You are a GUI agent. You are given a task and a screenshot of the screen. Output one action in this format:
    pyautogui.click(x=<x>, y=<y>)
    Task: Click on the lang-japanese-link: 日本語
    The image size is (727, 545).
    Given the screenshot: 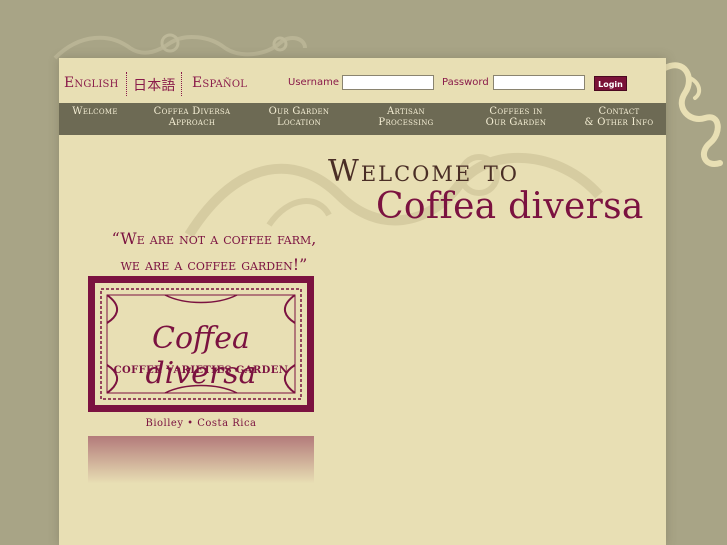 What is the action you would take?
    pyautogui.click(x=154, y=85)
    